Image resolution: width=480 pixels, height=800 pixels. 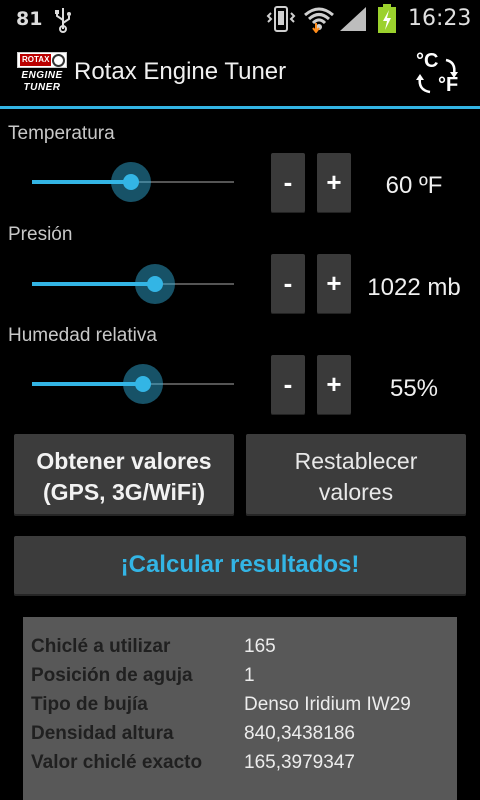 I want to click on result-row-jet: Chiclé a utilizar 165, so click(x=240, y=650).